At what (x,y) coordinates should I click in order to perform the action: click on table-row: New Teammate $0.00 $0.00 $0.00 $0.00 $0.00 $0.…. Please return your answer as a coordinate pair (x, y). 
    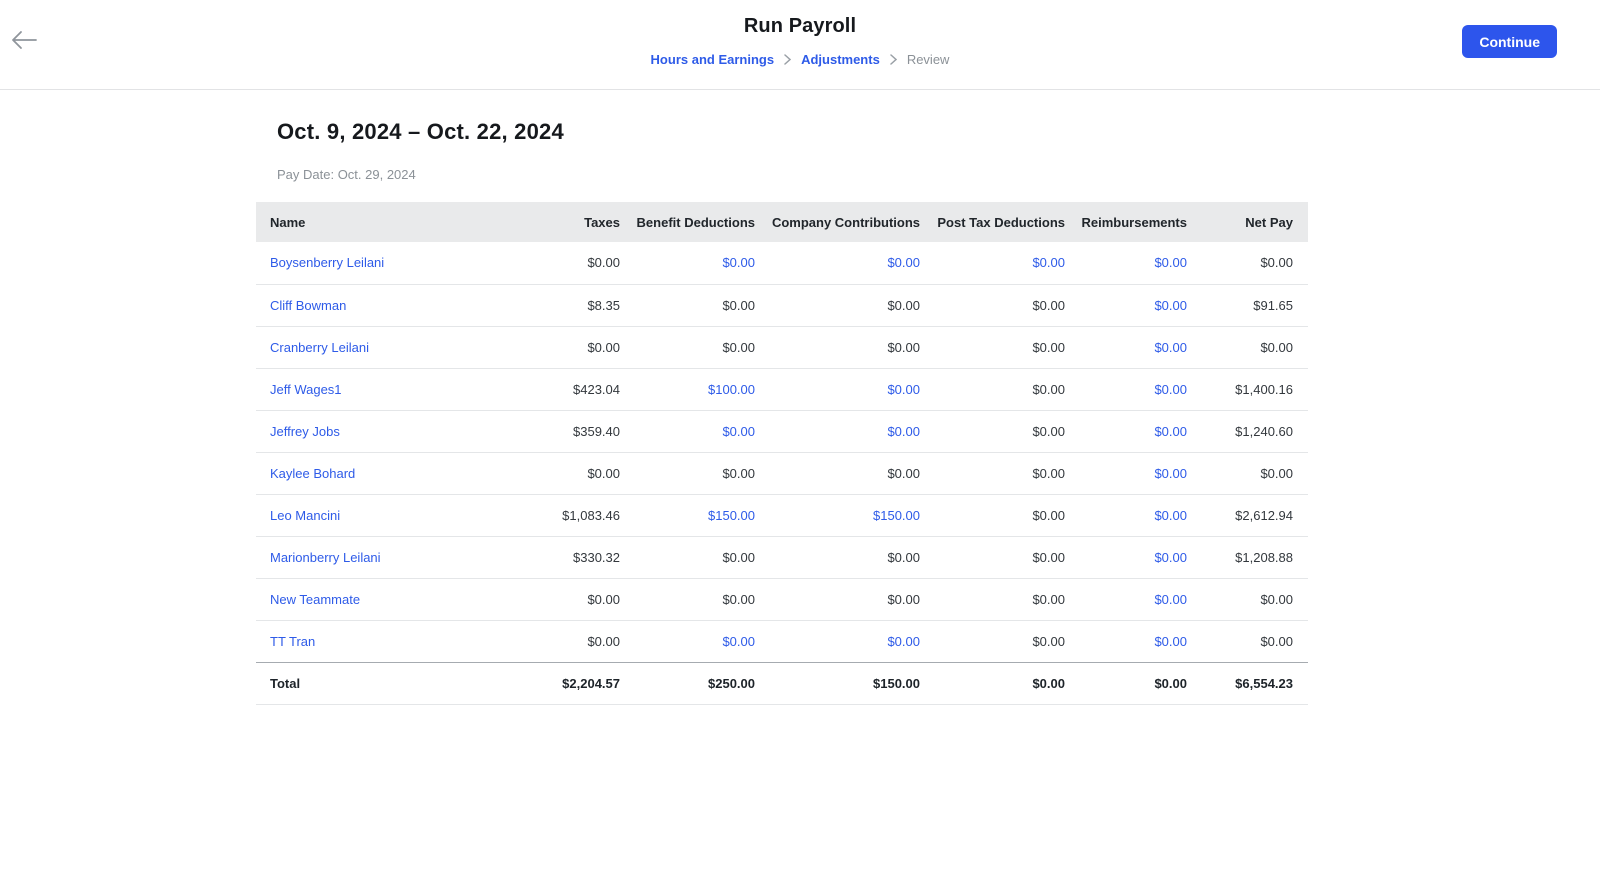
    Looking at the image, I should click on (782, 599).